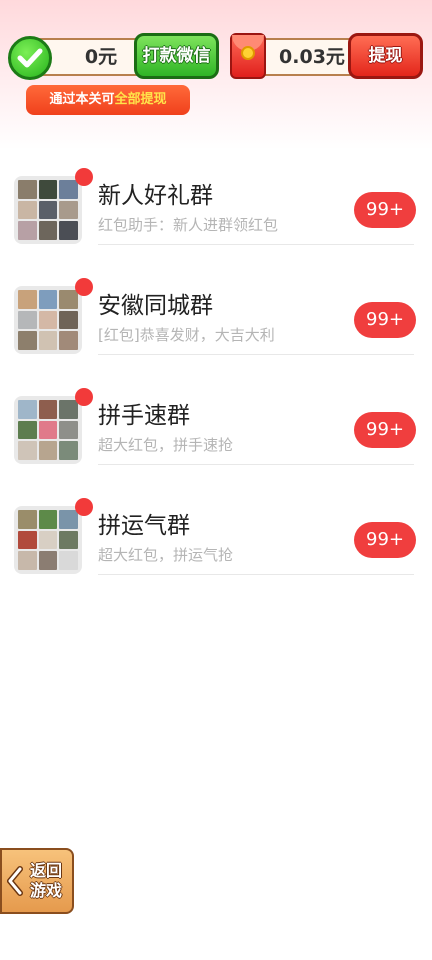  What do you see at coordinates (176, 56) in the screenshot?
I see `withdraw-wechat-button: 打款微信` at bounding box center [176, 56].